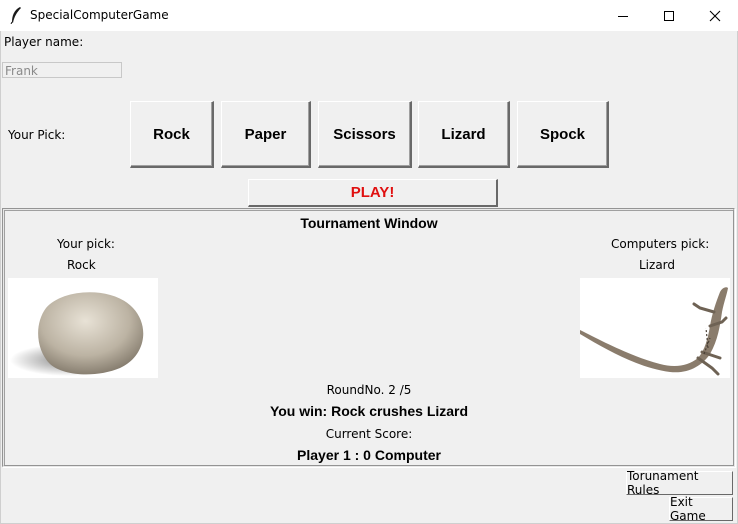  I want to click on player-pick-label: Your pick:, so click(86, 244).